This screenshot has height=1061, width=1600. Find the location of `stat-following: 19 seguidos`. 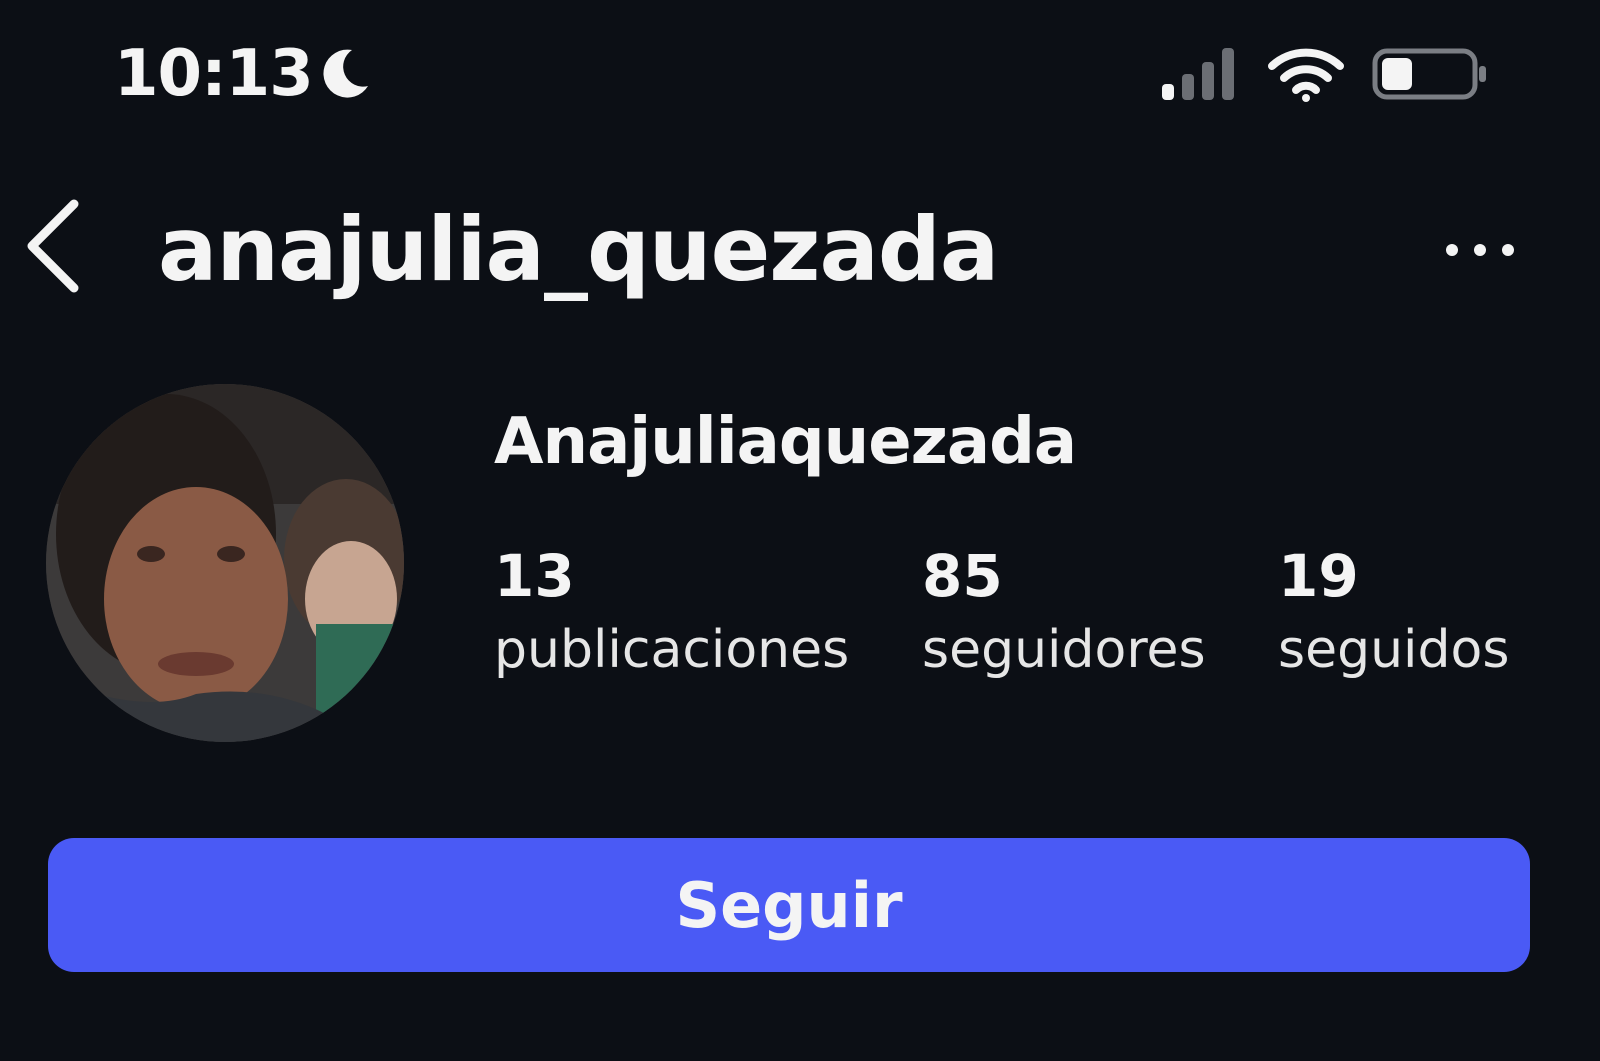

stat-following: 19 seguidos is located at coordinates (1393, 614).